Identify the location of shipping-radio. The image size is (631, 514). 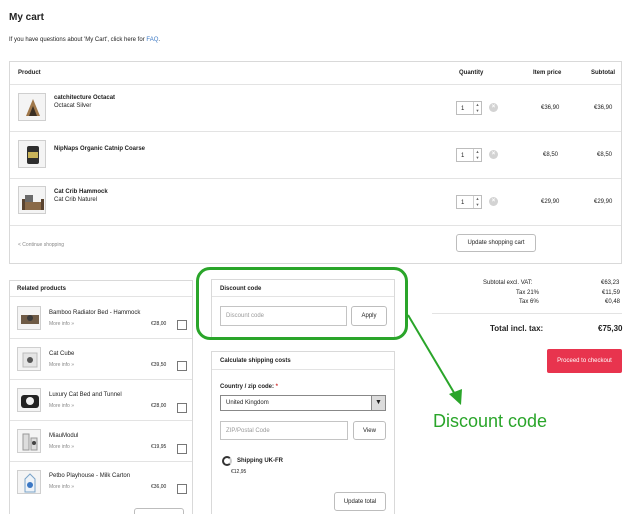
(227, 461).